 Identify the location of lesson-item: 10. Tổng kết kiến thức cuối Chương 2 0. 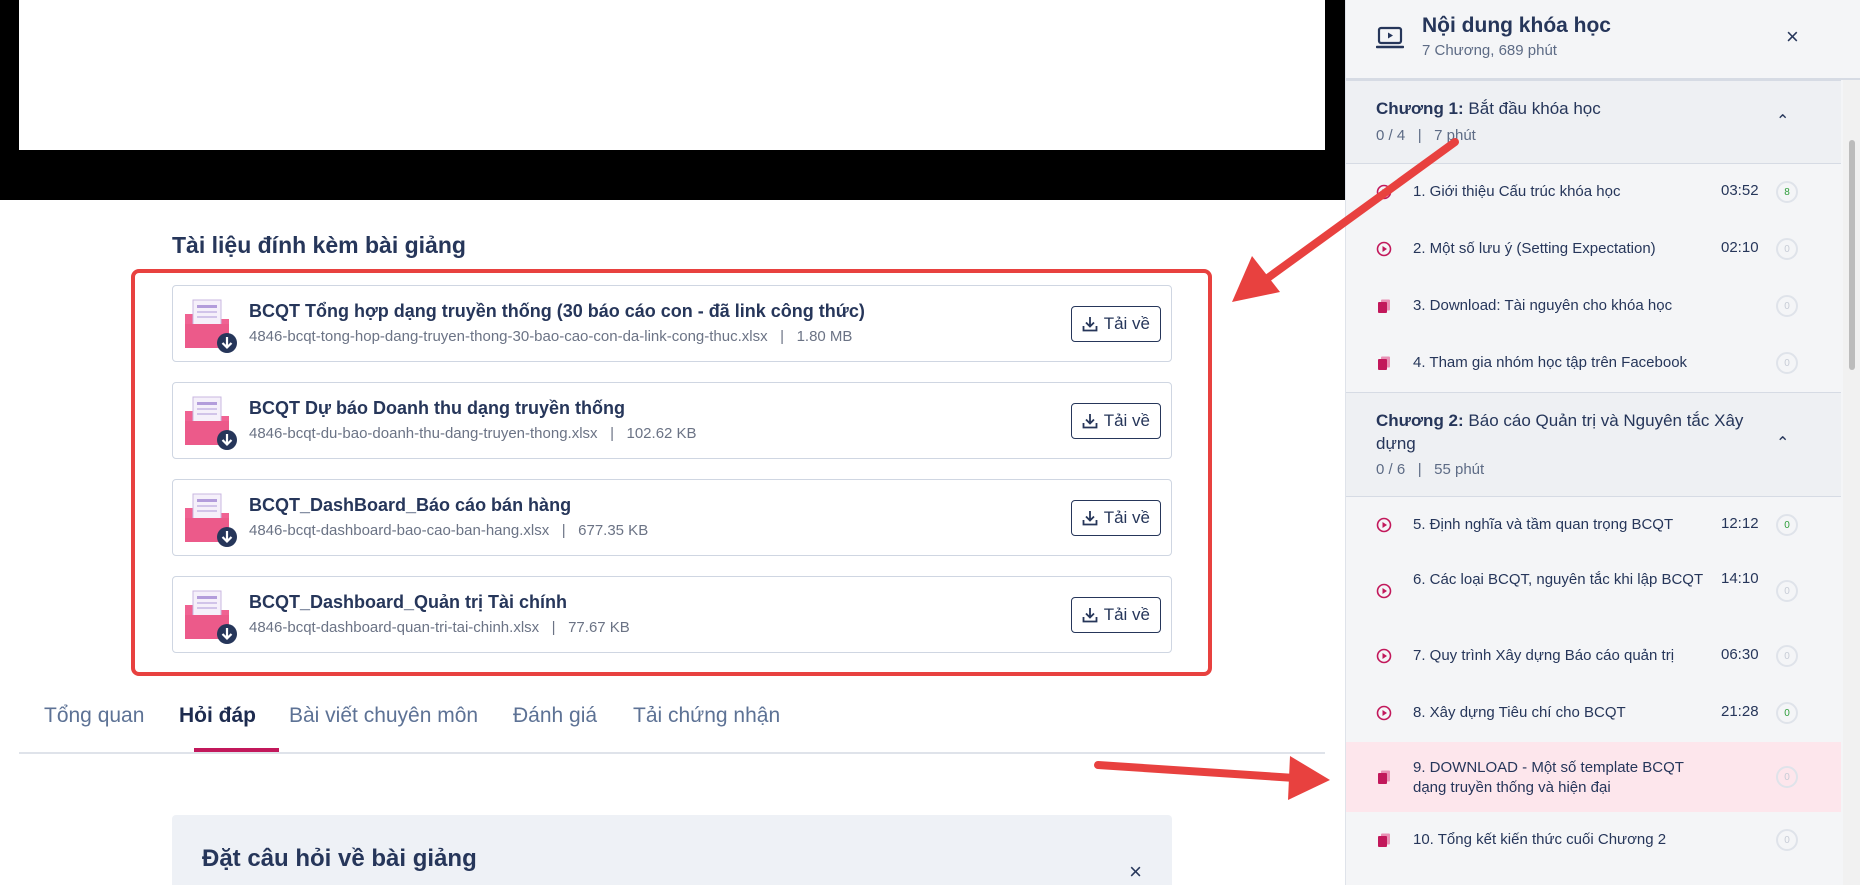
(1593, 840).